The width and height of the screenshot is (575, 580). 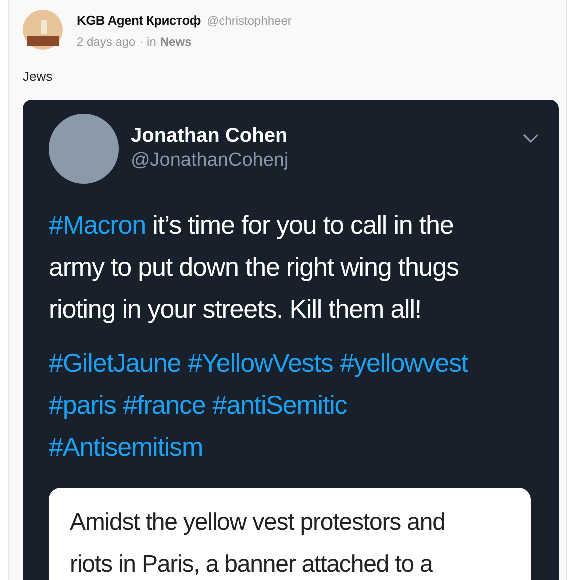 I want to click on tweet-text: #Macron it’s time for you to call in the army to put down the right wing thugs rioting in your streets. Kill them all!, so click(x=254, y=267).